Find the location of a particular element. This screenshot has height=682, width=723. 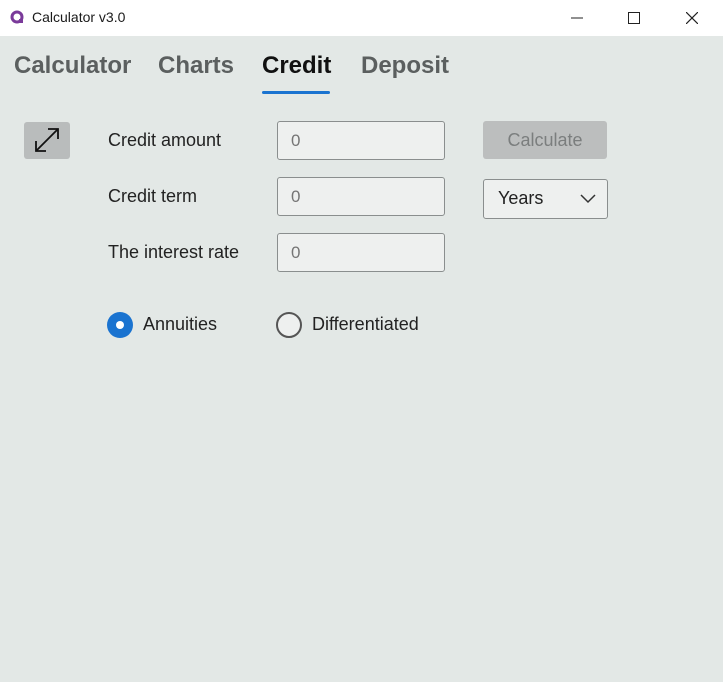

expand-button is located at coordinates (47, 140).